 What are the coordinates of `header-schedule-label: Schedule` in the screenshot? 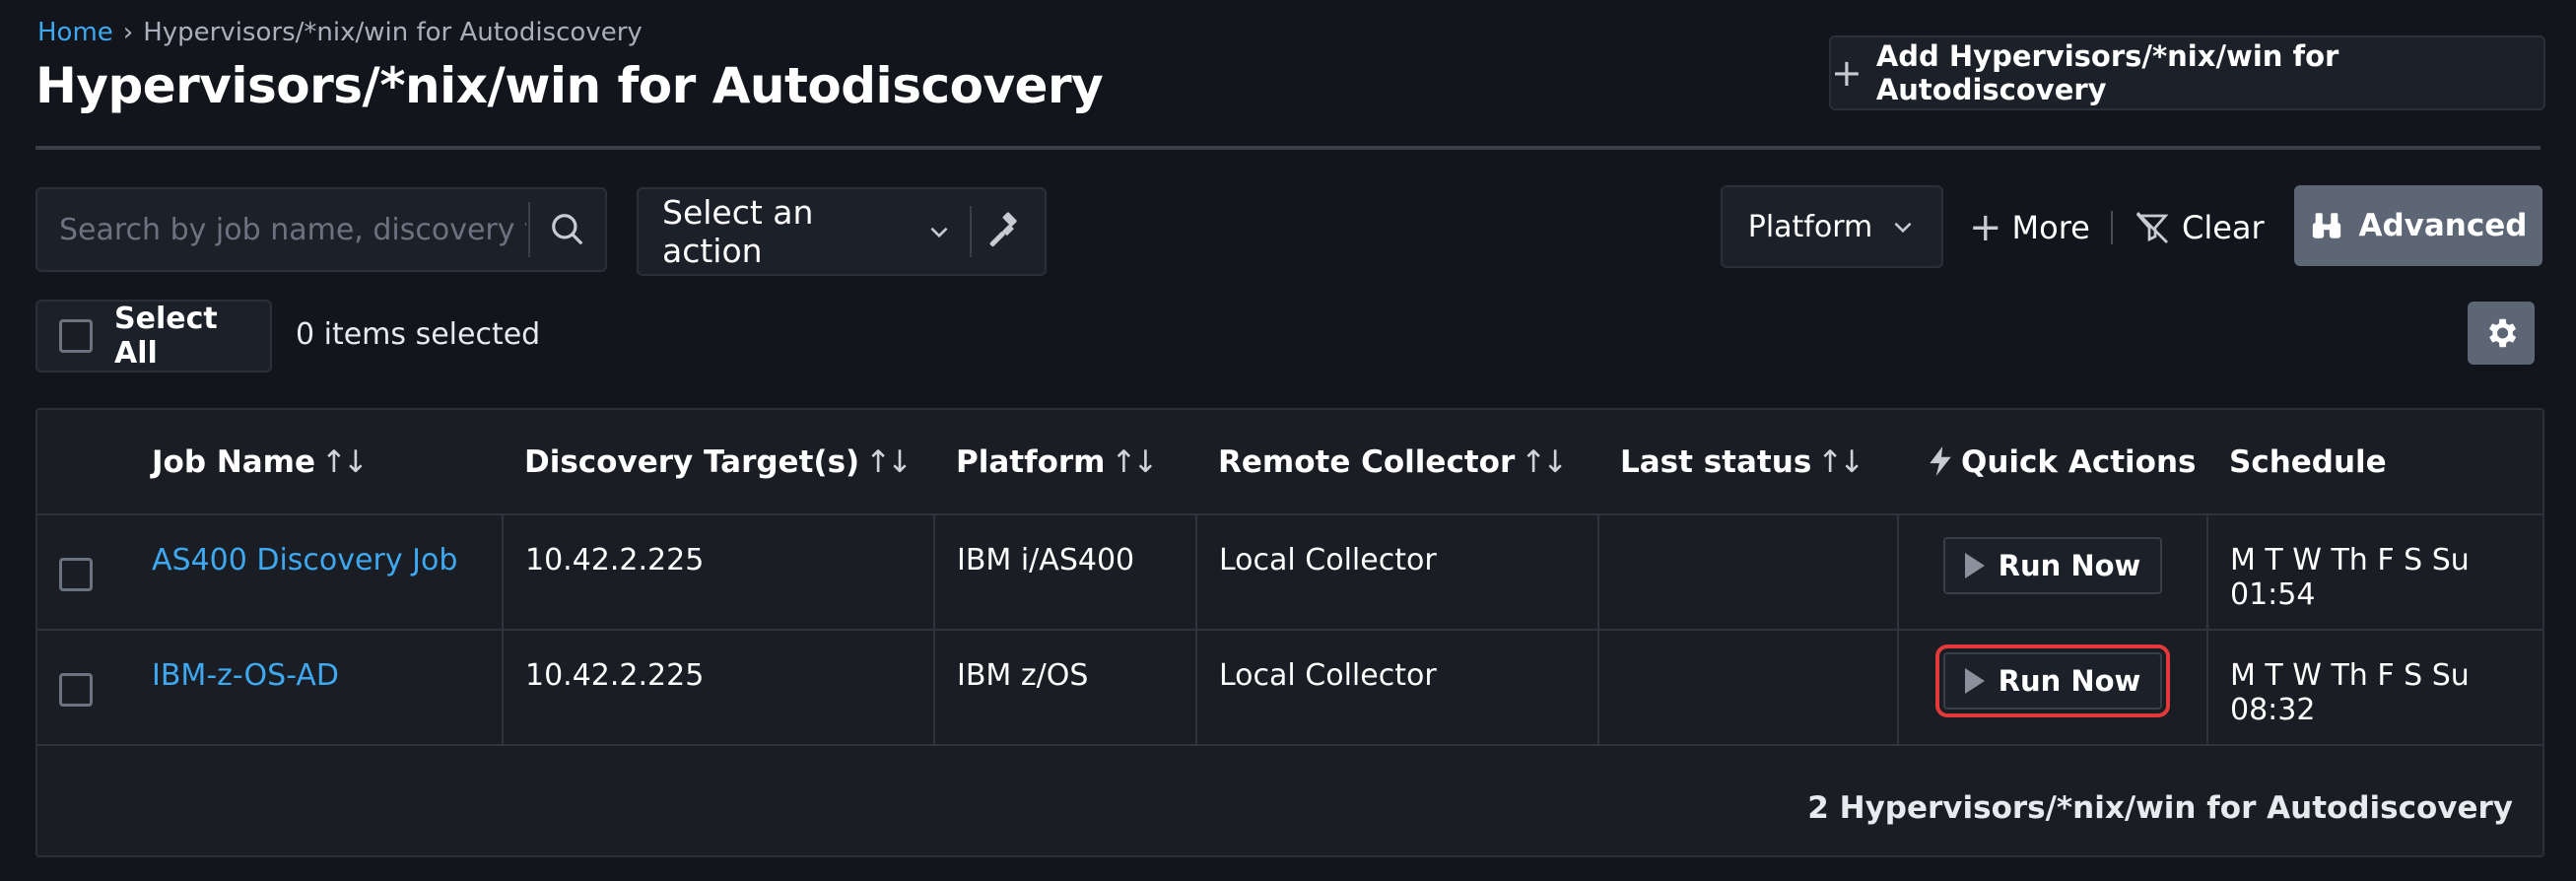 It's located at (2308, 461).